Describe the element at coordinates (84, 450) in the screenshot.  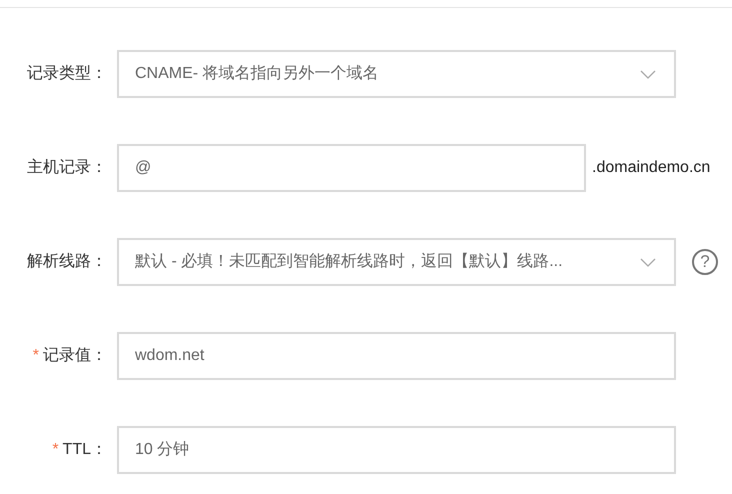
I see `field-label: TTL：` at that location.